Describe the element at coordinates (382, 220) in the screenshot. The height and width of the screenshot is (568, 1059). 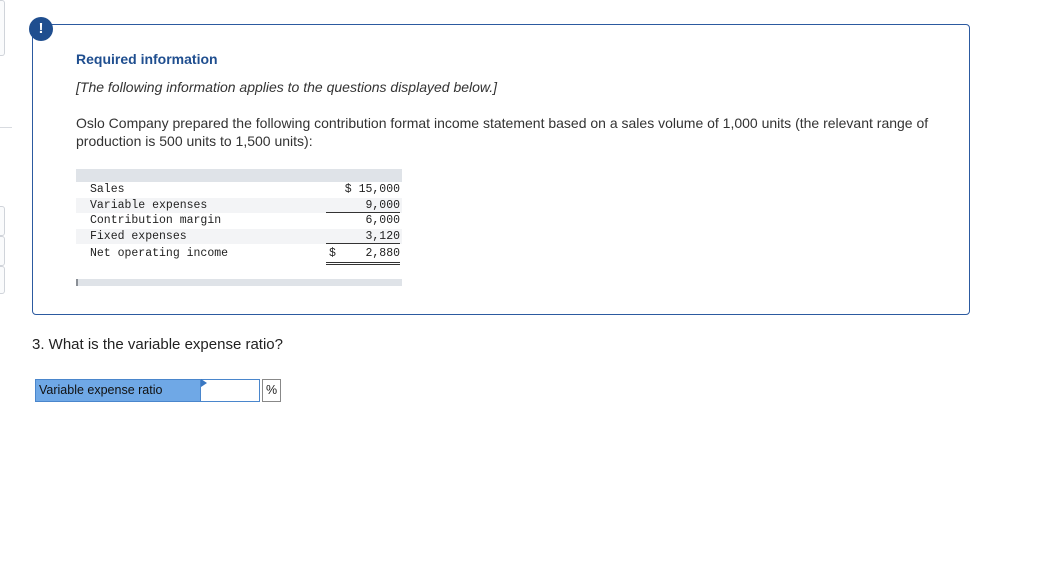
I see `row-value: 6,000` at that location.